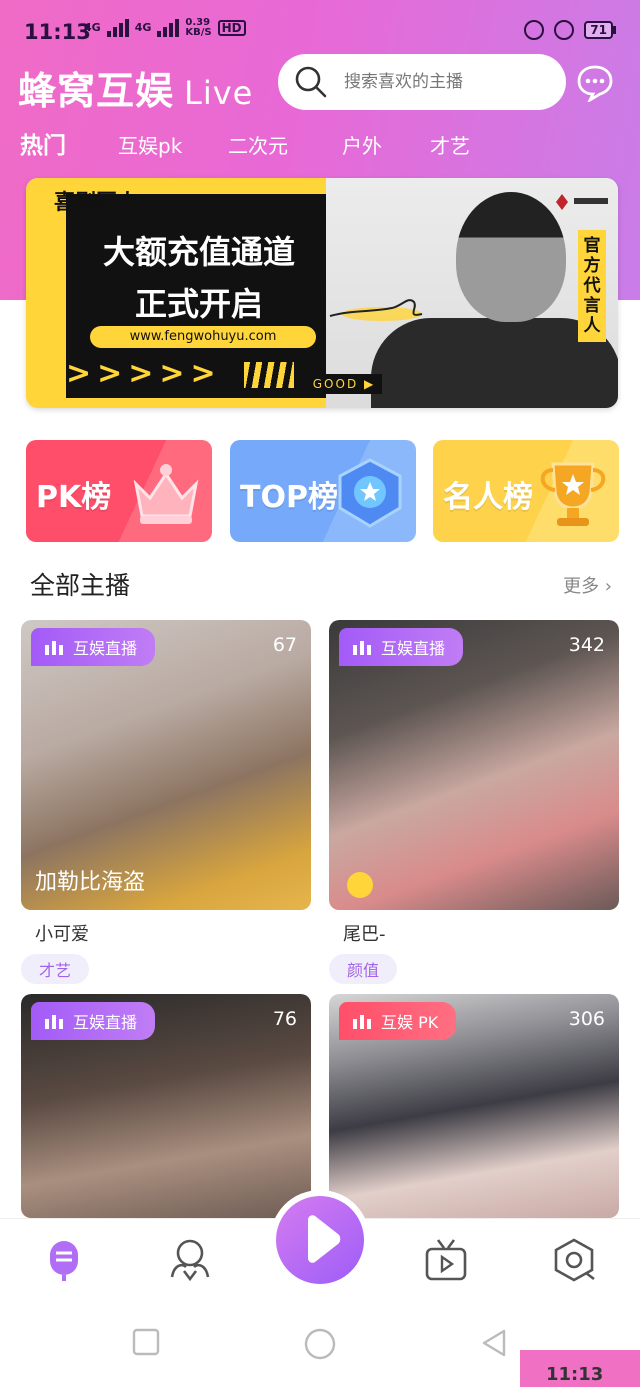  I want to click on viewer-count: 67, so click(284, 645).